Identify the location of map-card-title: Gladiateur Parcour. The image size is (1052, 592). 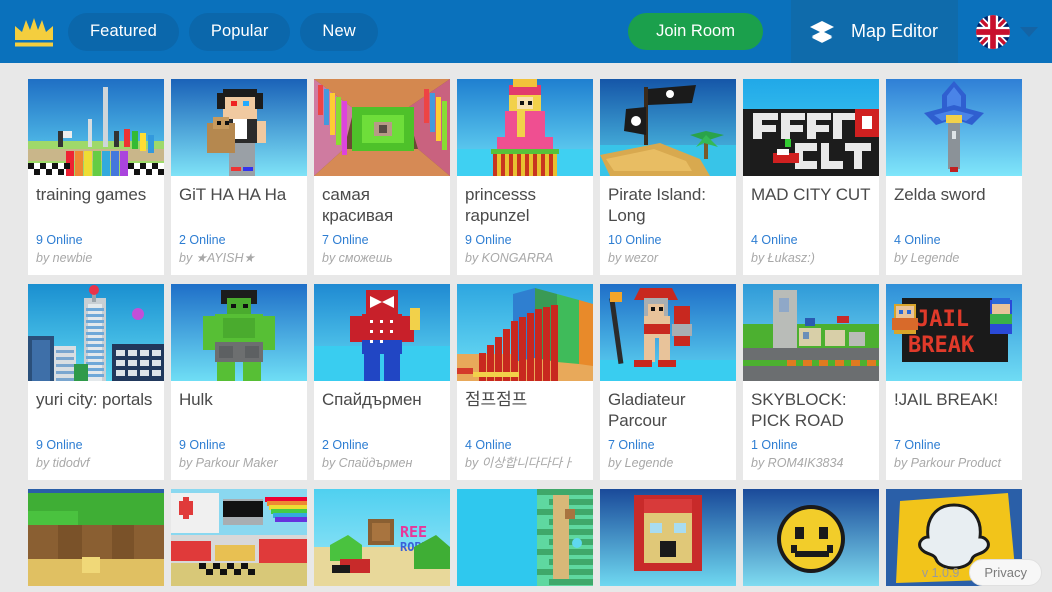
(647, 410).